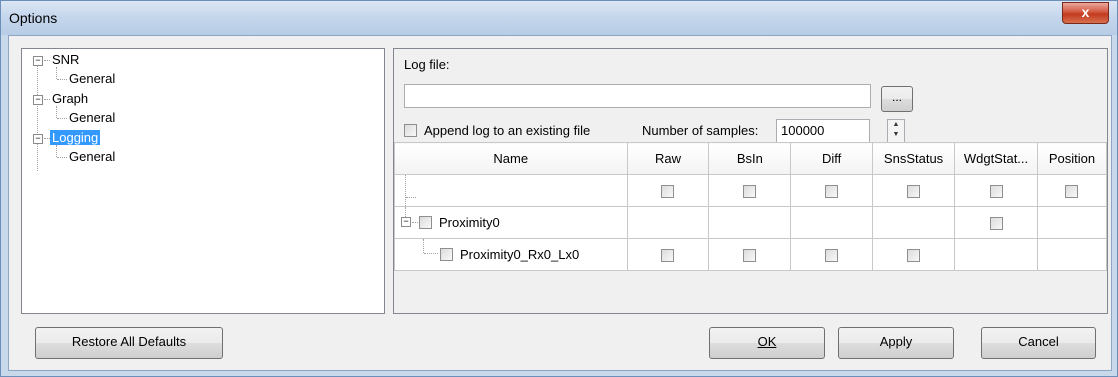 Image resolution: width=1118 pixels, height=377 pixels. What do you see at coordinates (996, 224) in the screenshot?
I see `proximity0-wdgtstatus-checkbox` at bounding box center [996, 224].